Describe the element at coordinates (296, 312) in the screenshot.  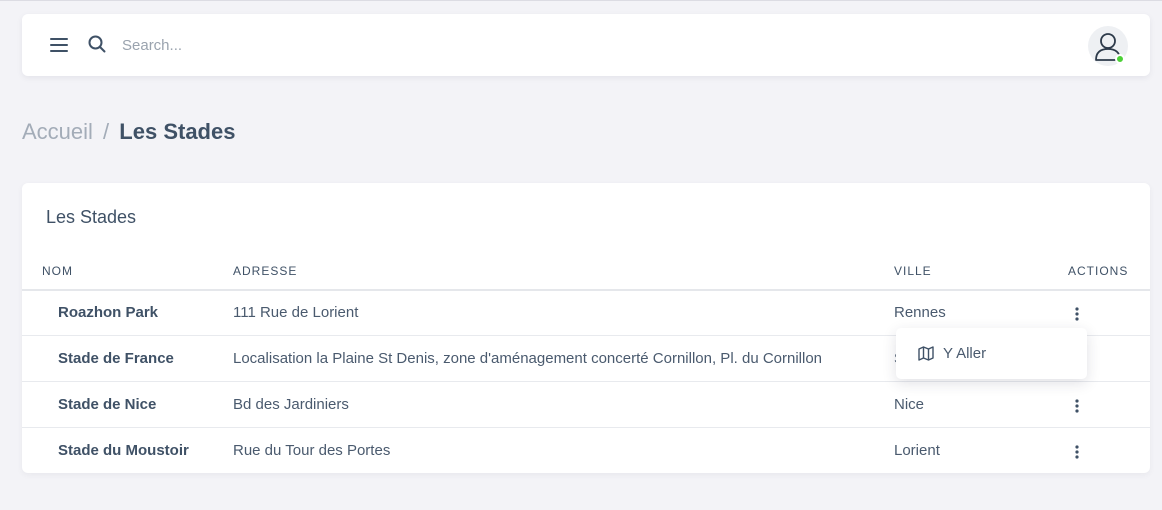
I see `stadium-address: 111 Rue de Lorient` at that location.